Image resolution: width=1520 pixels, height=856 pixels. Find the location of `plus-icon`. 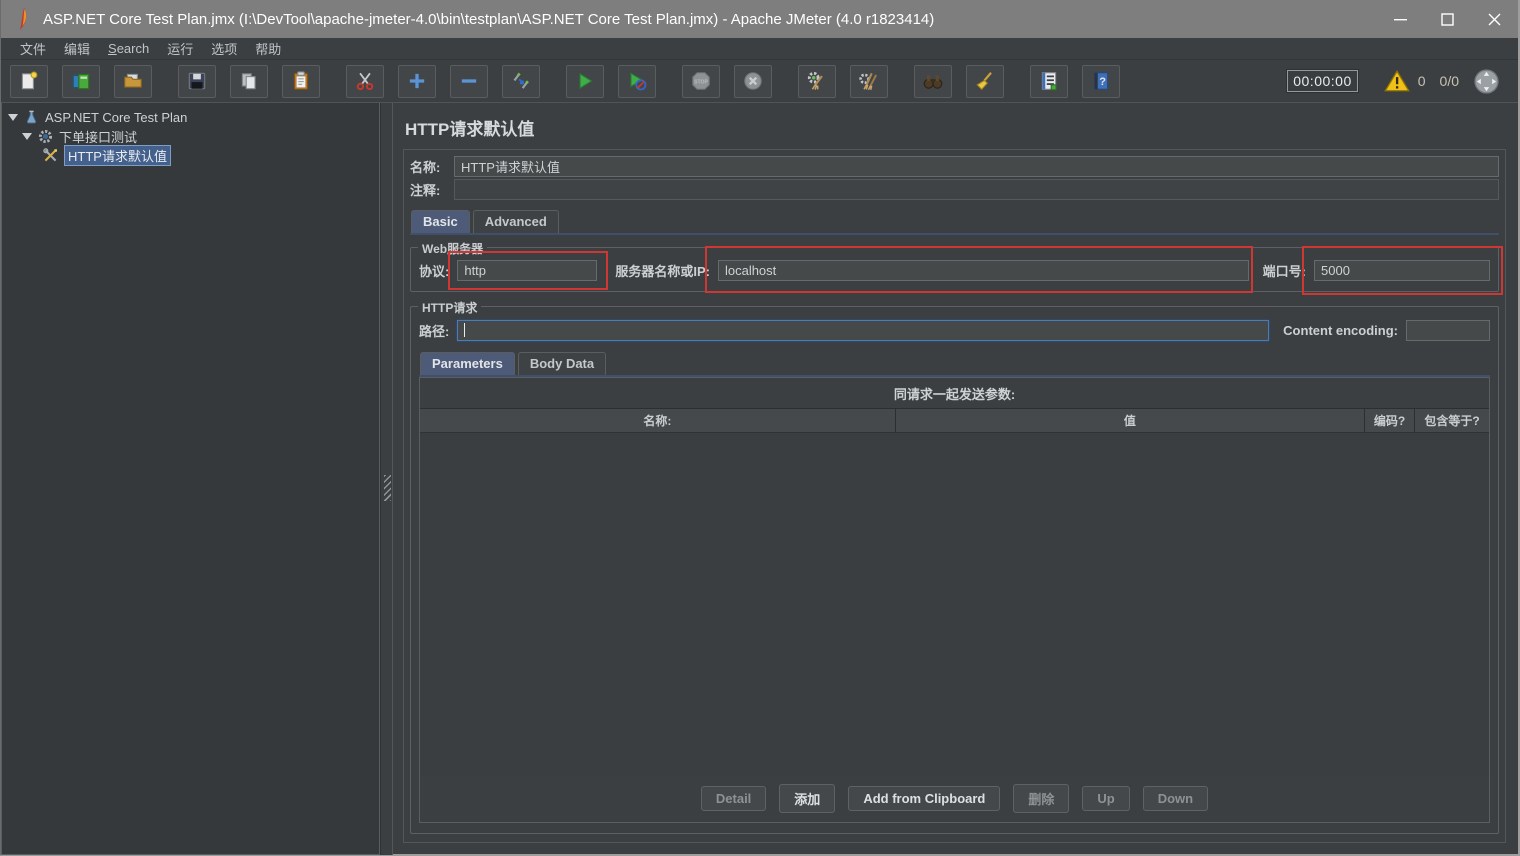

plus-icon is located at coordinates (417, 81).